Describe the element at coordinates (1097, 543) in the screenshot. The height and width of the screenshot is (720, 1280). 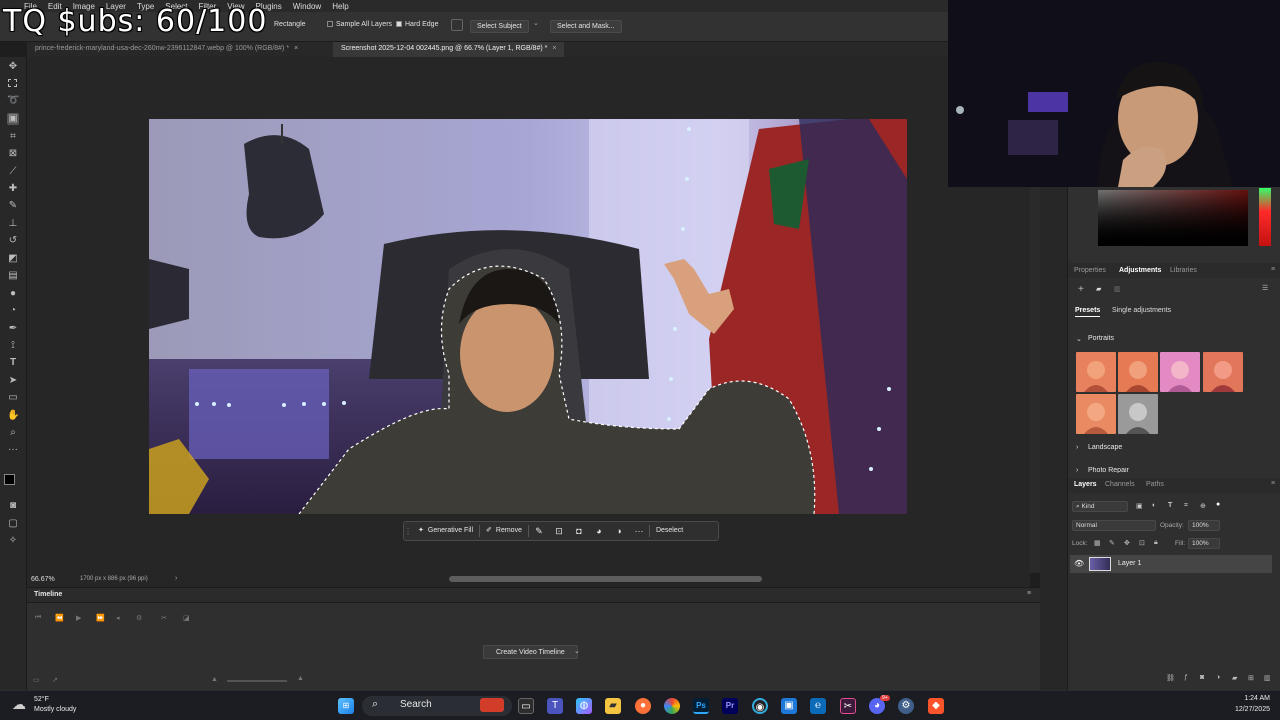
I see `lock-transparent-icon: ▦` at that location.